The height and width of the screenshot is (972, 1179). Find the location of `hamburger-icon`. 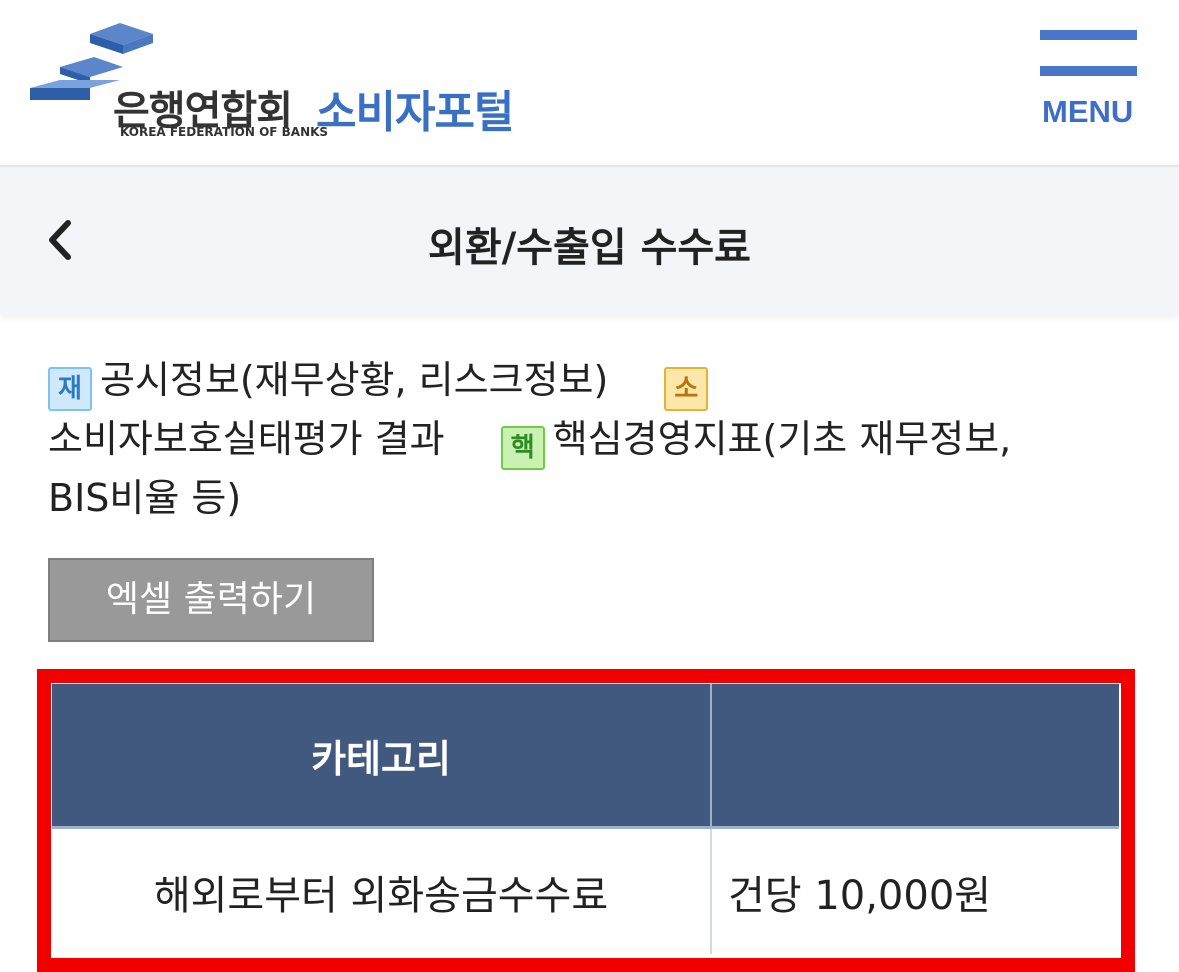

hamburger-icon is located at coordinates (1088, 35).